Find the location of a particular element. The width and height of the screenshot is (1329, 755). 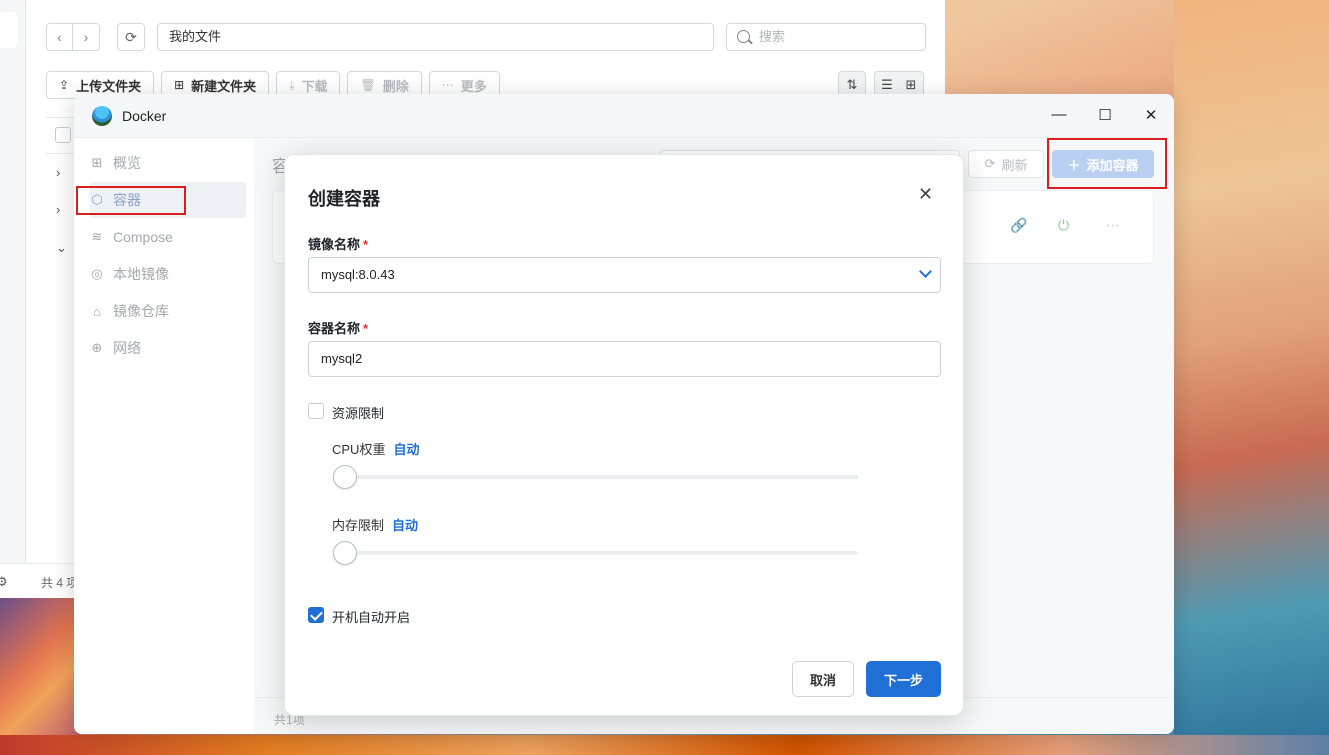

new-folder-icon: ⊞ is located at coordinates (179, 85).